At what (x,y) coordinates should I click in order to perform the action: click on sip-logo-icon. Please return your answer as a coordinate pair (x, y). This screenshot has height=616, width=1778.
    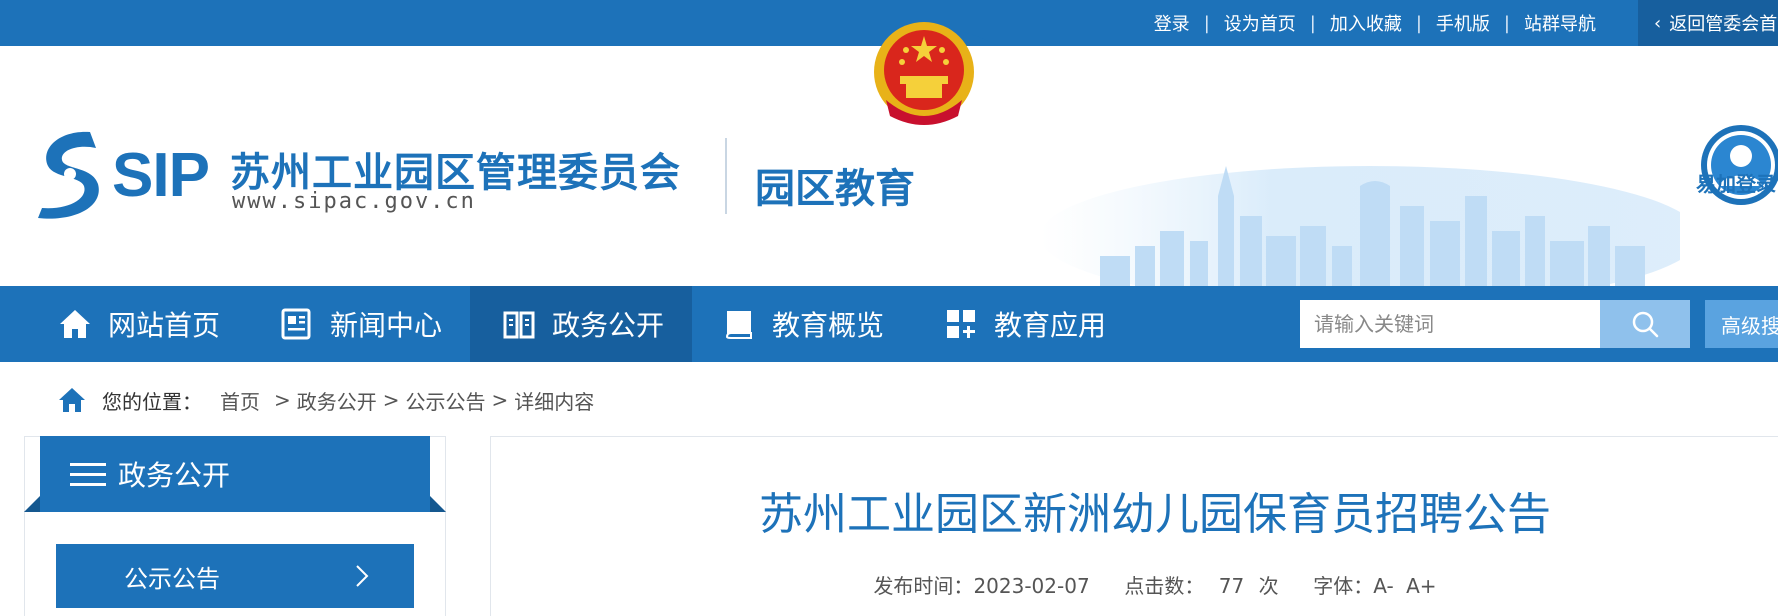
    Looking at the image, I should click on (68, 175).